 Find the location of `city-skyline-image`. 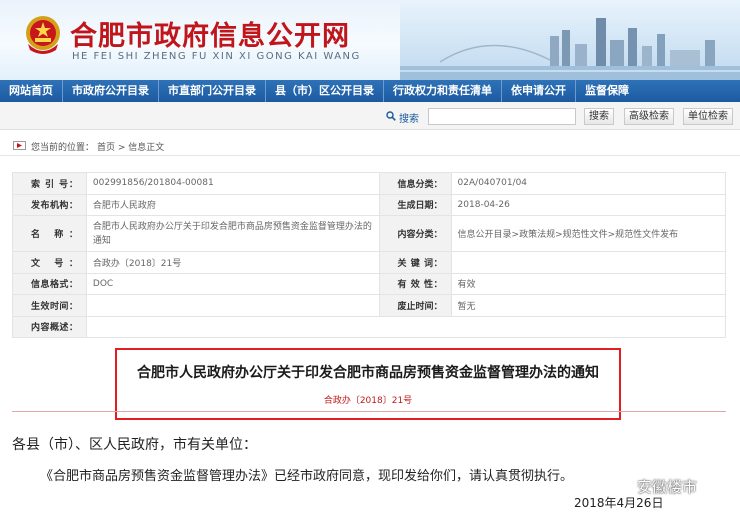

city-skyline-image is located at coordinates (570, 40).